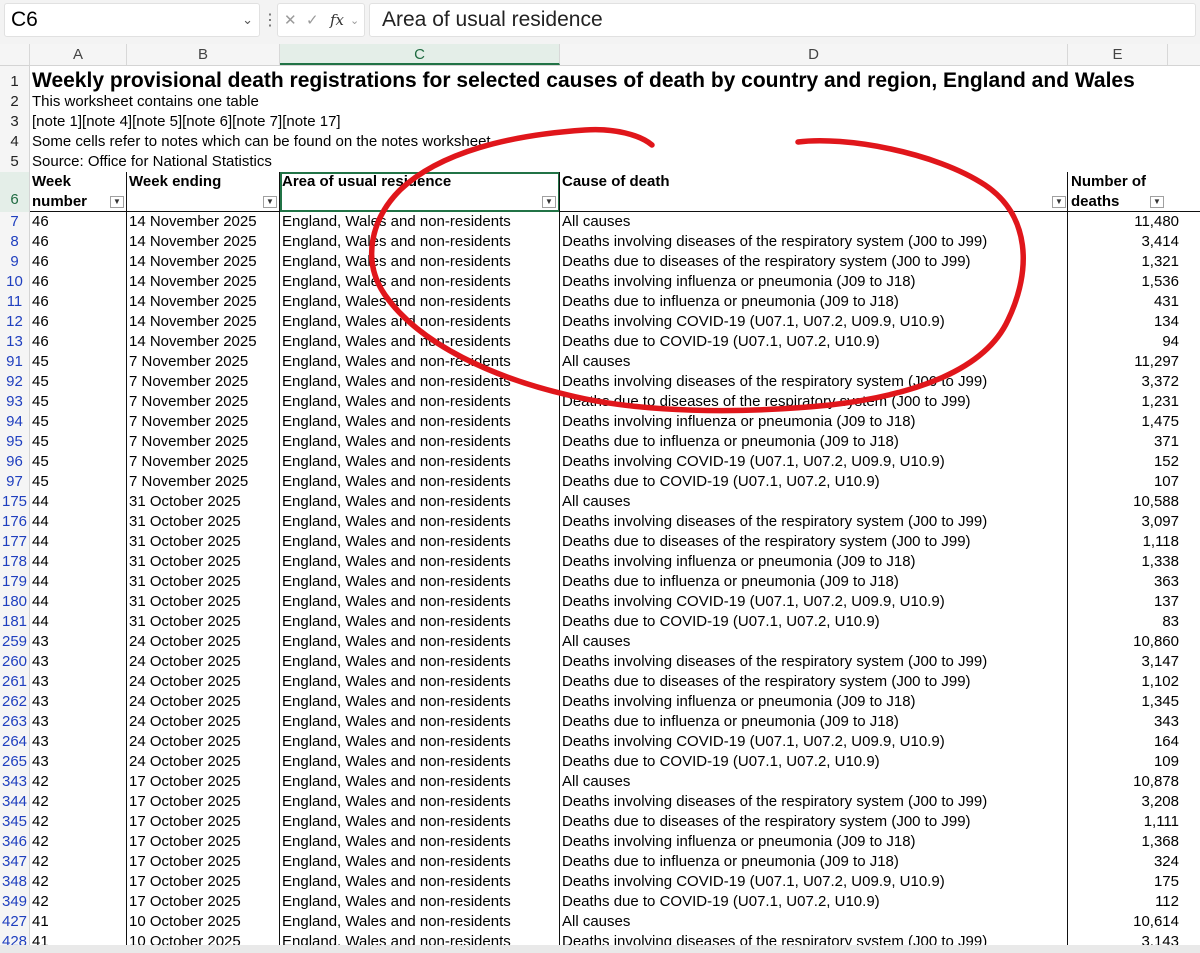  I want to click on name-box: C6 ⌄, so click(132, 20).